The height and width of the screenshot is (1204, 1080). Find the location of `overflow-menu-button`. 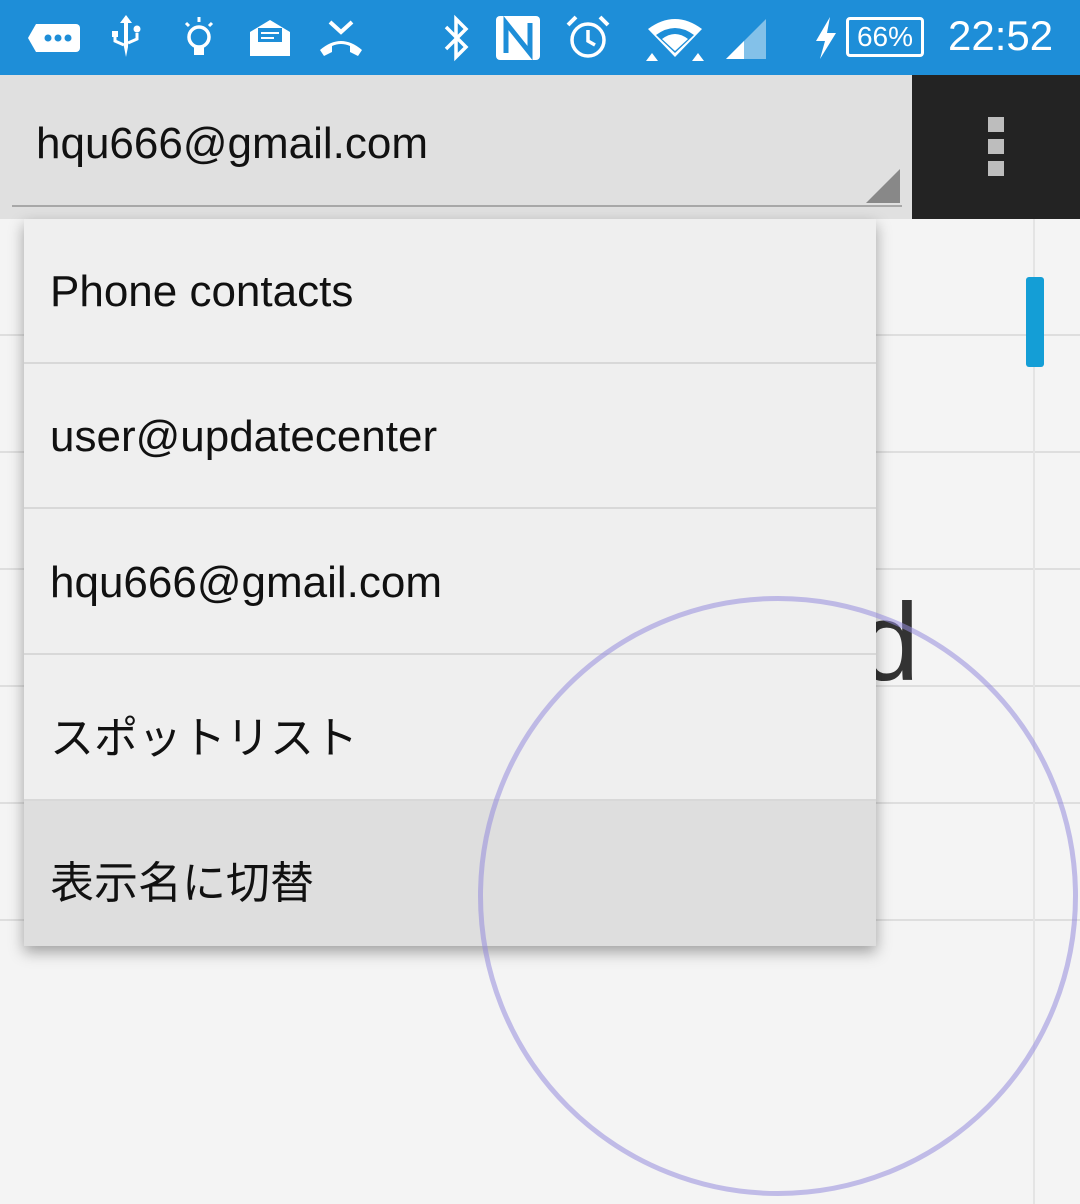

overflow-menu-button is located at coordinates (996, 147).